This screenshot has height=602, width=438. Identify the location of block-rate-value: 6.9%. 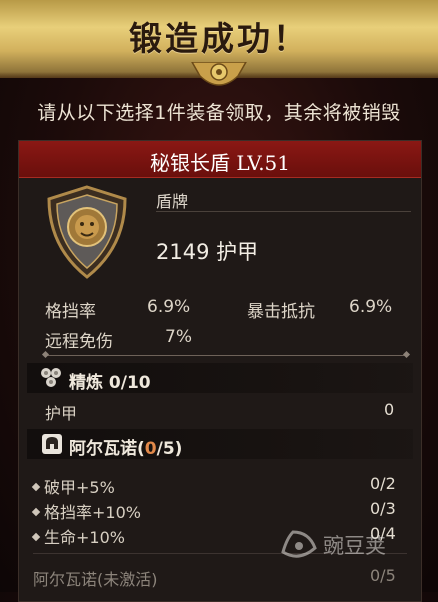
(169, 307).